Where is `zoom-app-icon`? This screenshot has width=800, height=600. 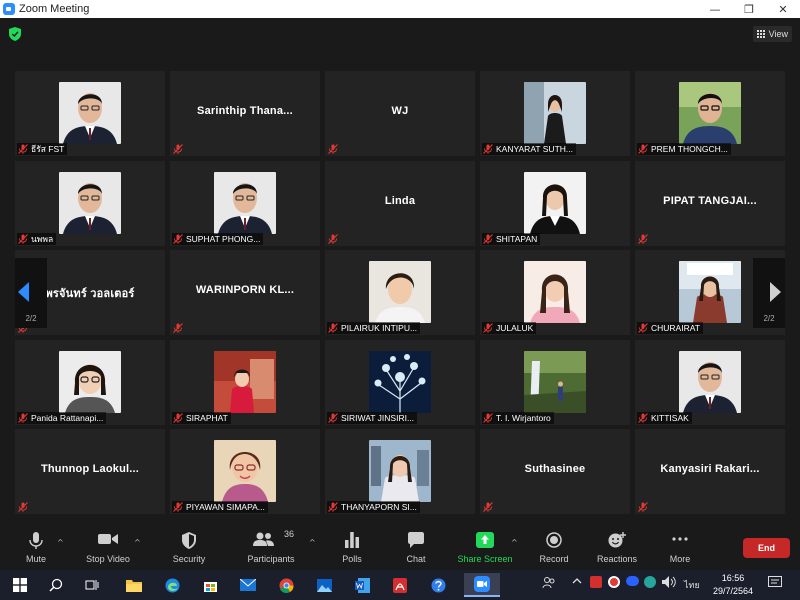 zoom-app-icon is located at coordinates (9, 9).